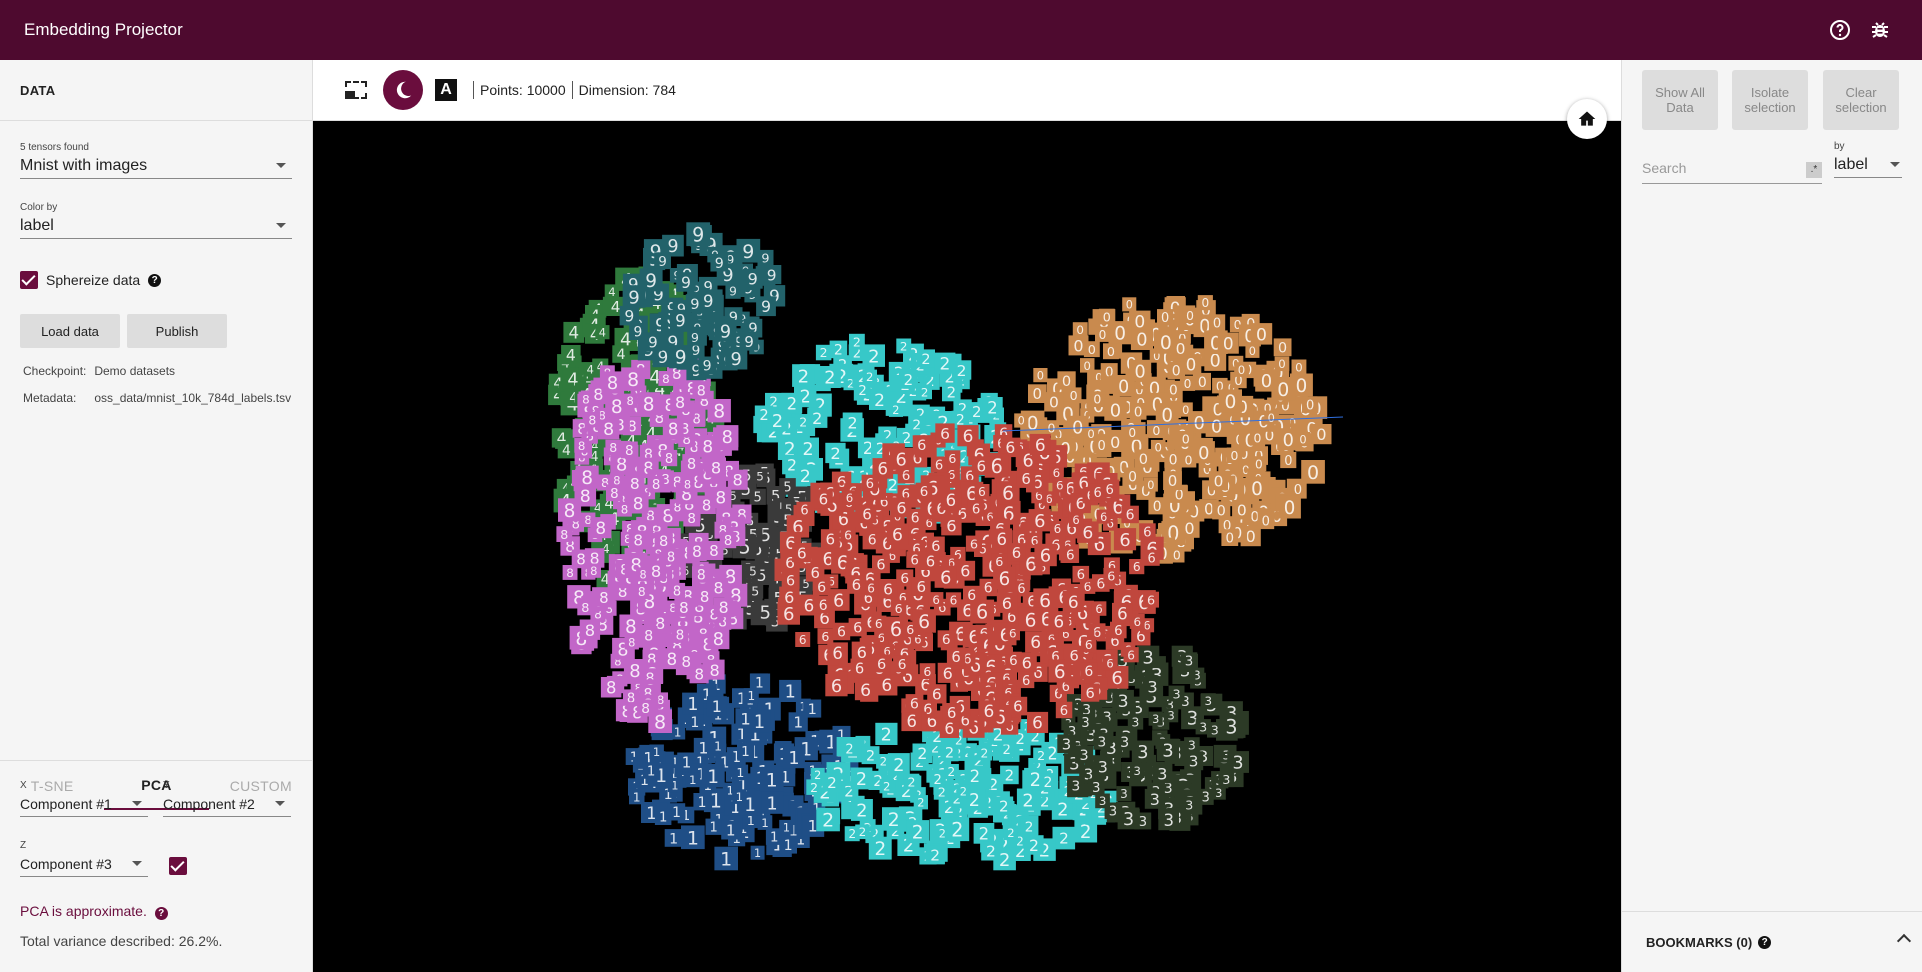 The image size is (1922, 972). What do you see at coordinates (446, 90) in the screenshot?
I see `label-toggle-icon: A` at bounding box center [446, 90].